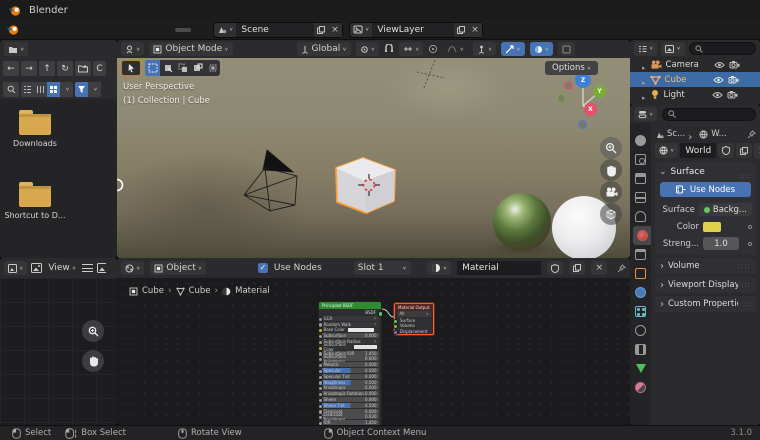 The height and width of the screenshot is (440, 760). I want to click on node-row: Sheen Tint 0.500, so click(348, 405).